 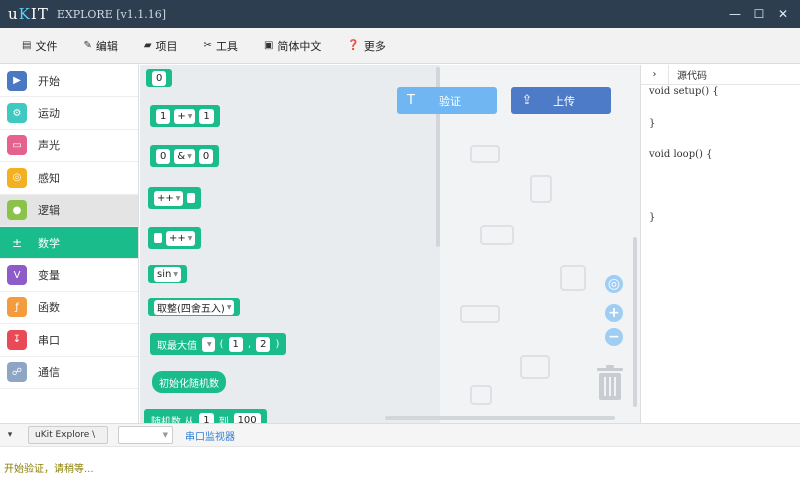 What do you see at coordinates (614, 337) in the screenshot?
I see `zoom-out-icon: −` at bounding box center [614, 337].